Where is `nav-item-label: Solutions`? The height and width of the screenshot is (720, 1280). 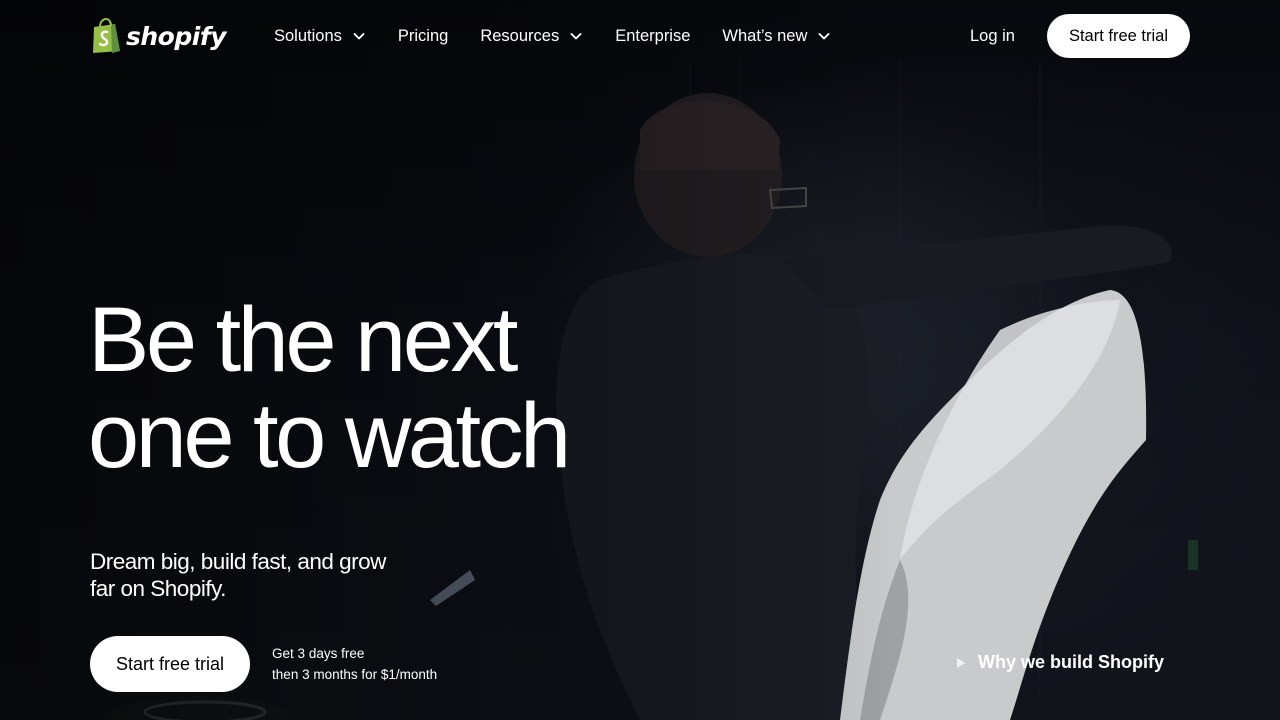
nav-item-label: Solutions is located at coordinates (308, 35).